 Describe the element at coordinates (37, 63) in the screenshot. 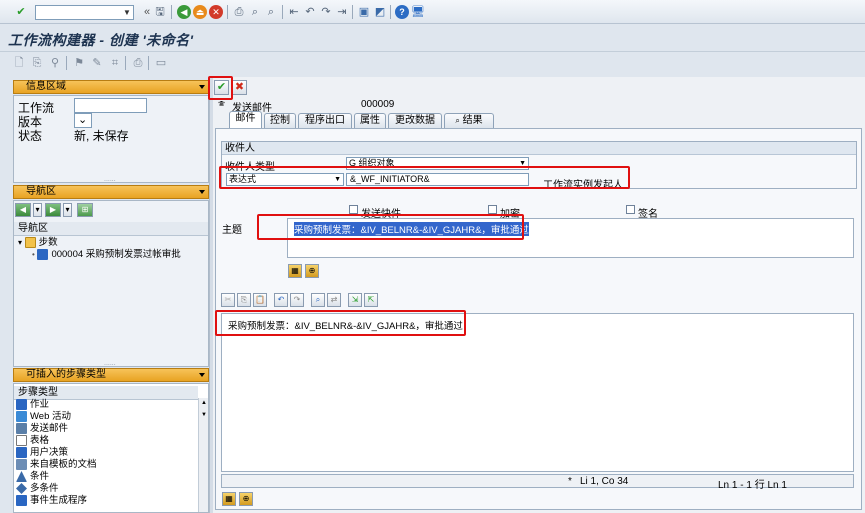

I see `open-icon: ⎘` at that location.